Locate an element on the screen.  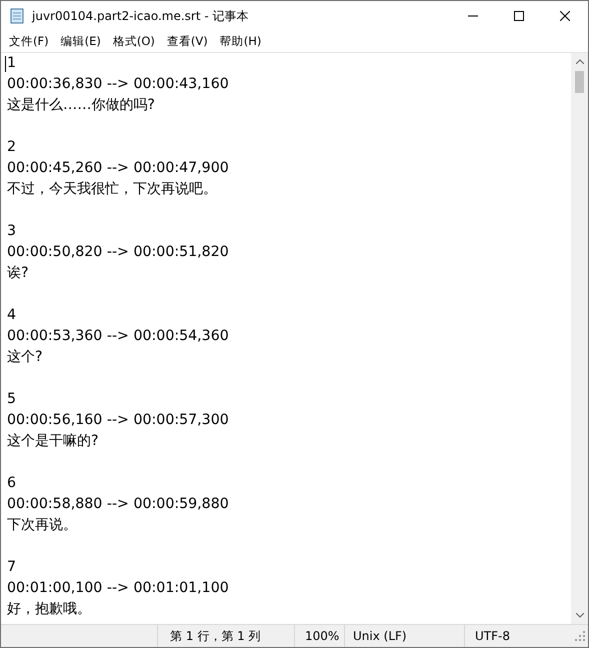
text-line: 00:00:36,830 --> 00:00:43,160 is located at coordinates (118, 84).